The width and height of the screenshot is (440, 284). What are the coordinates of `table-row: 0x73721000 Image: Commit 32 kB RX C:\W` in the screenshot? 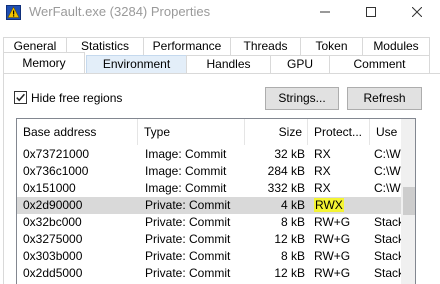 It's located at (209, 154).